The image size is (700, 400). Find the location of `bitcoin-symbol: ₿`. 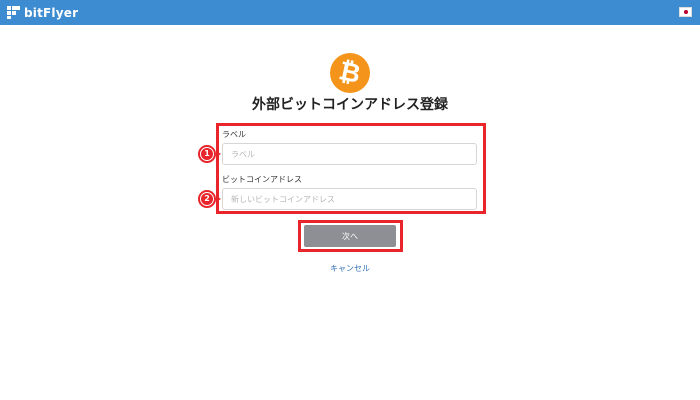

bitcoin-symbol: ₿ is located at coordinates (350, 73).